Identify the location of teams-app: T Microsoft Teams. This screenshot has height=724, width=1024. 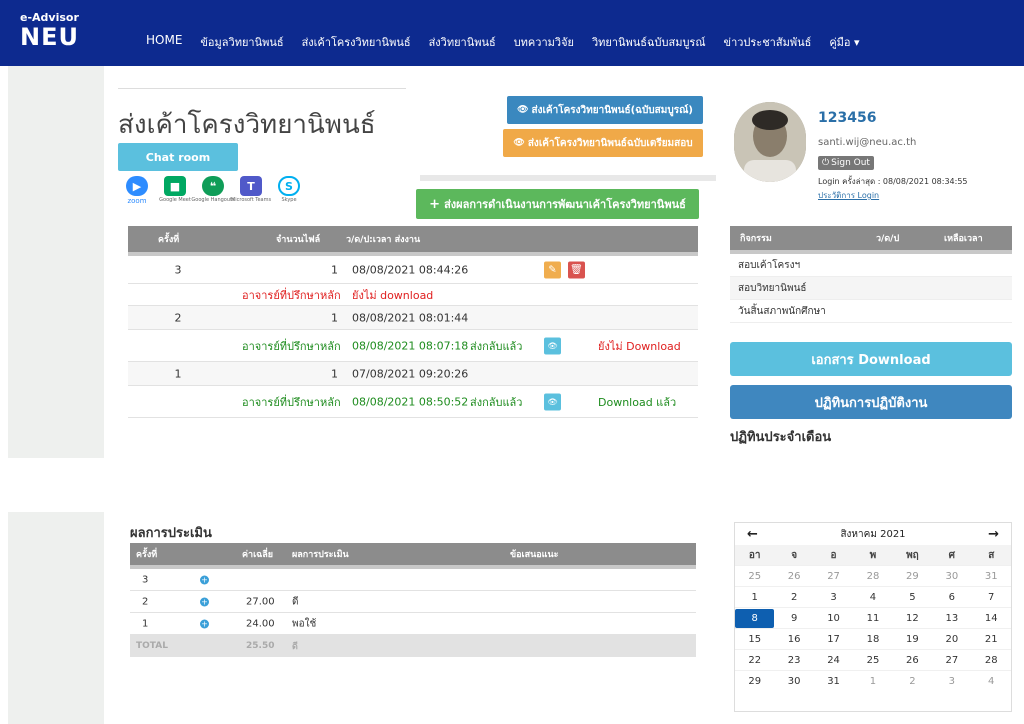
(251, 189).